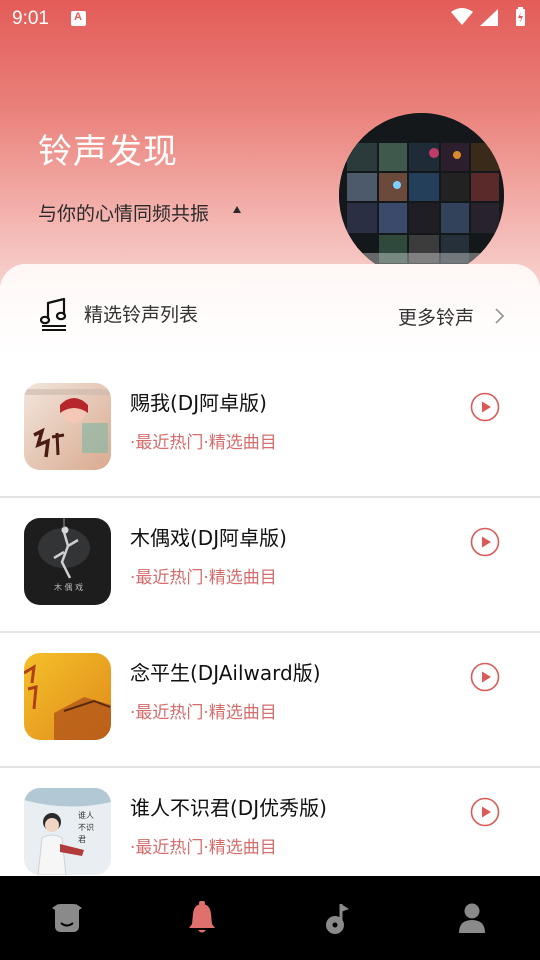 This screenshot has height=960, width=540. What do you see at coordinates (68, 587) in the screenshot?
I see `svg-text: 木 偶 戏` at bounding box center [68, 587].